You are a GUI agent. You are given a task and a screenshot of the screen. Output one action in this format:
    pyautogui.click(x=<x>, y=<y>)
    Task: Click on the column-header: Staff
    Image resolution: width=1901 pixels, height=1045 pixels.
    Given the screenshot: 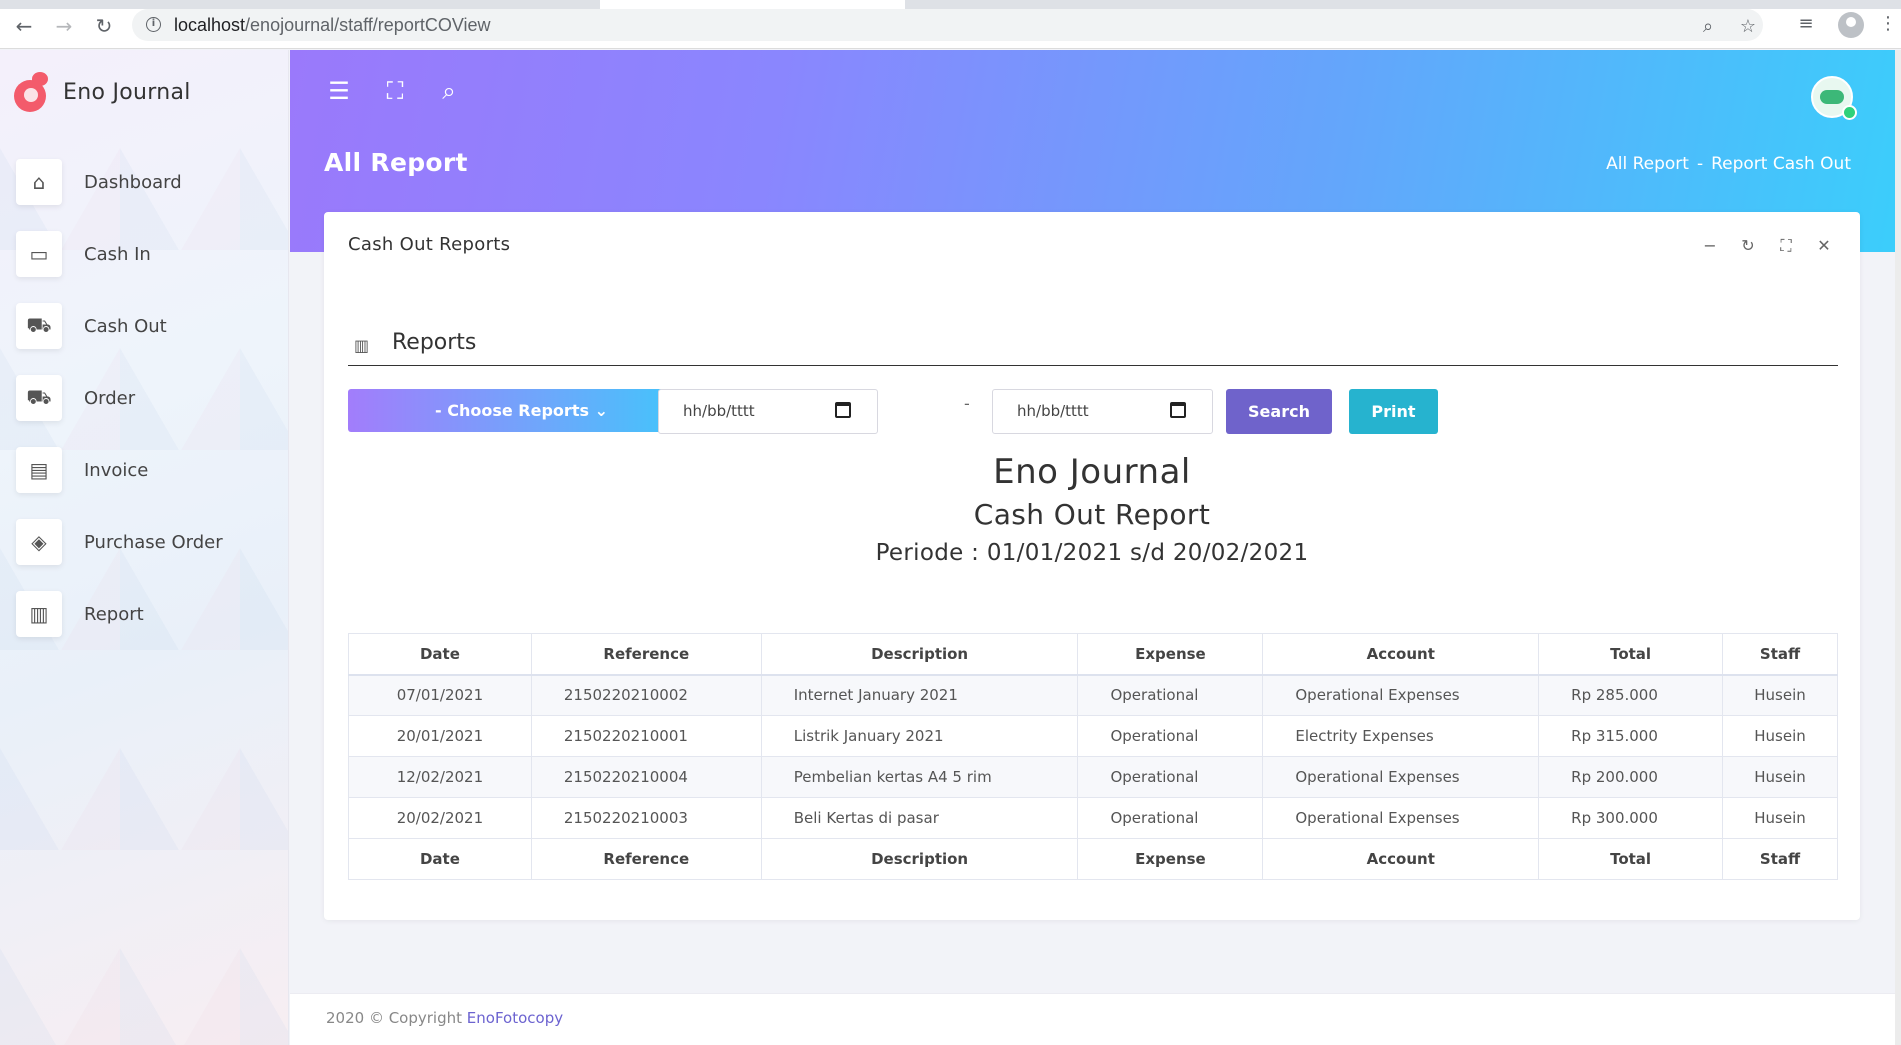 What is the action you would take?
    pyautogui.click(x=1780, y=654)
    